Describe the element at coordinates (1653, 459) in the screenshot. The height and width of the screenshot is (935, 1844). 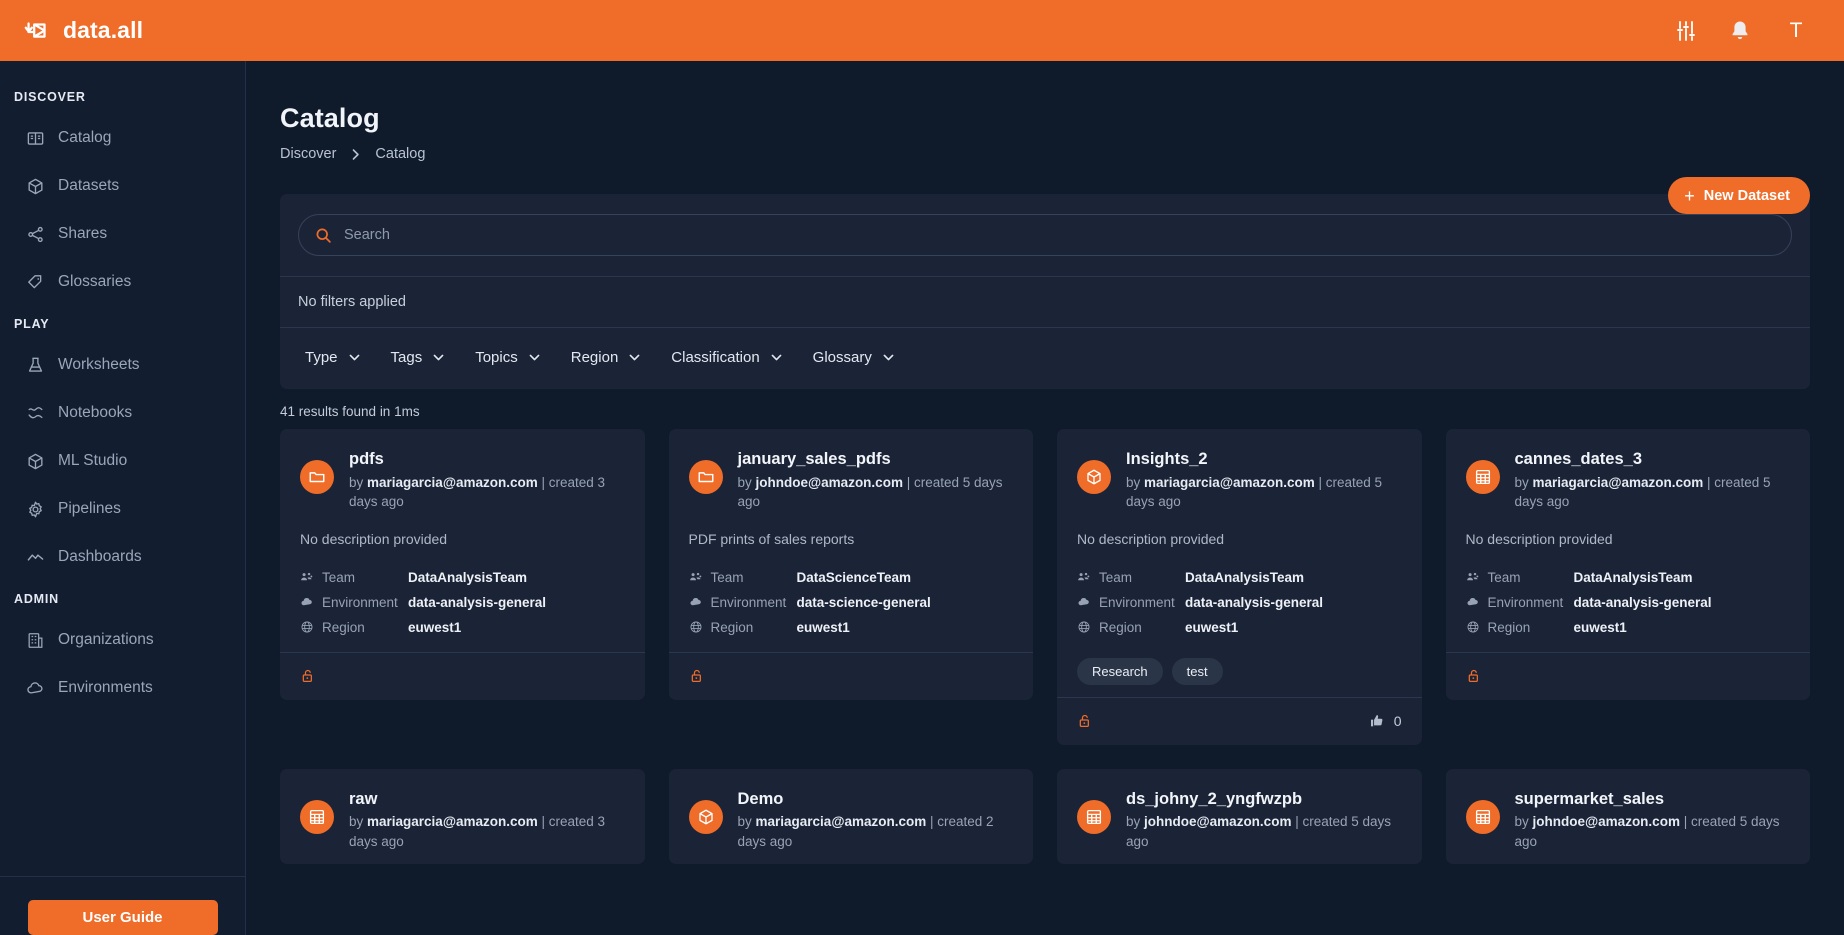
I see `card-title: cannes_dates_3` at that location.